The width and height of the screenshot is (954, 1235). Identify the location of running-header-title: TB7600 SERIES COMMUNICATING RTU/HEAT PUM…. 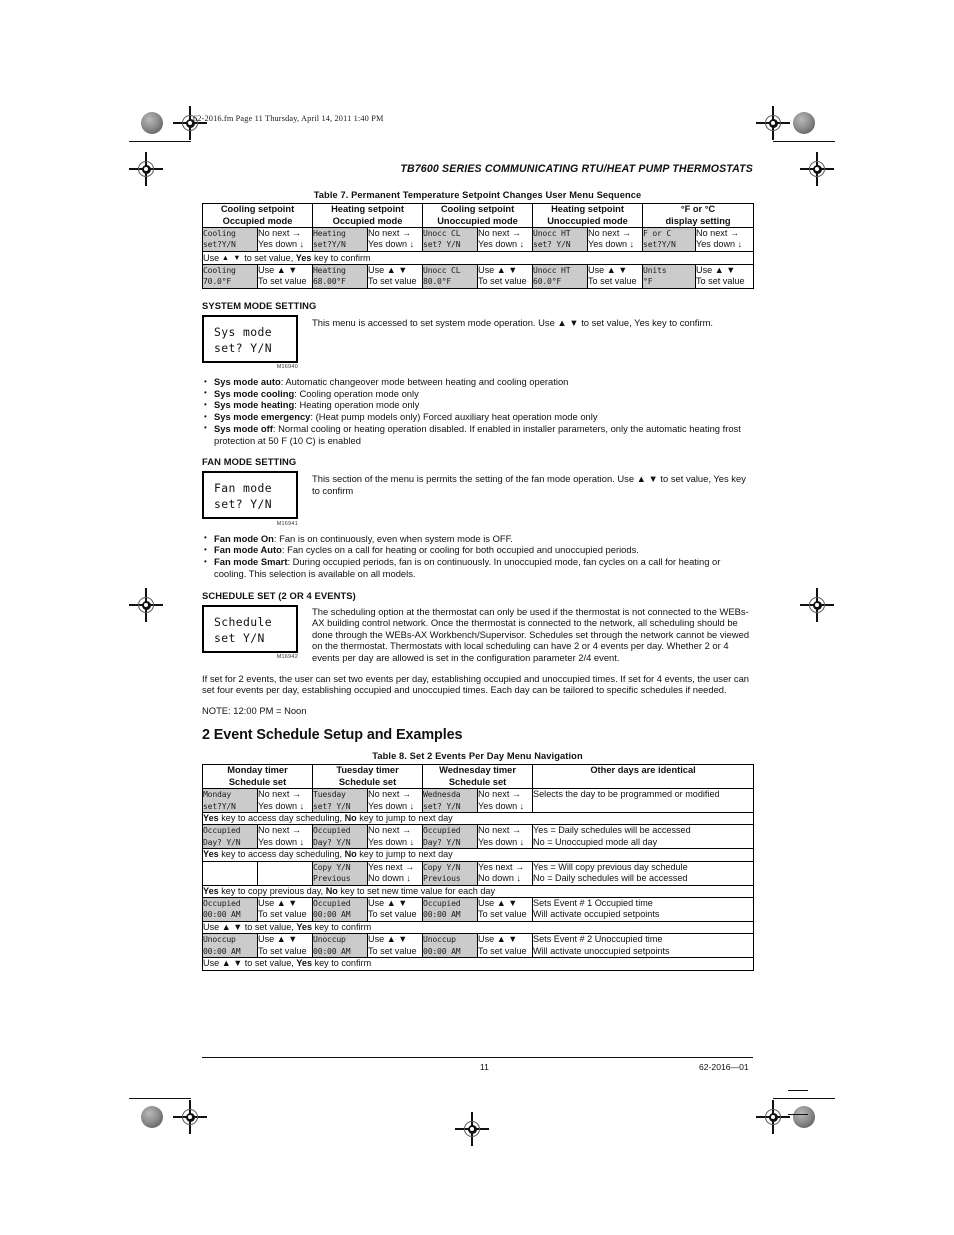
(576, 169).